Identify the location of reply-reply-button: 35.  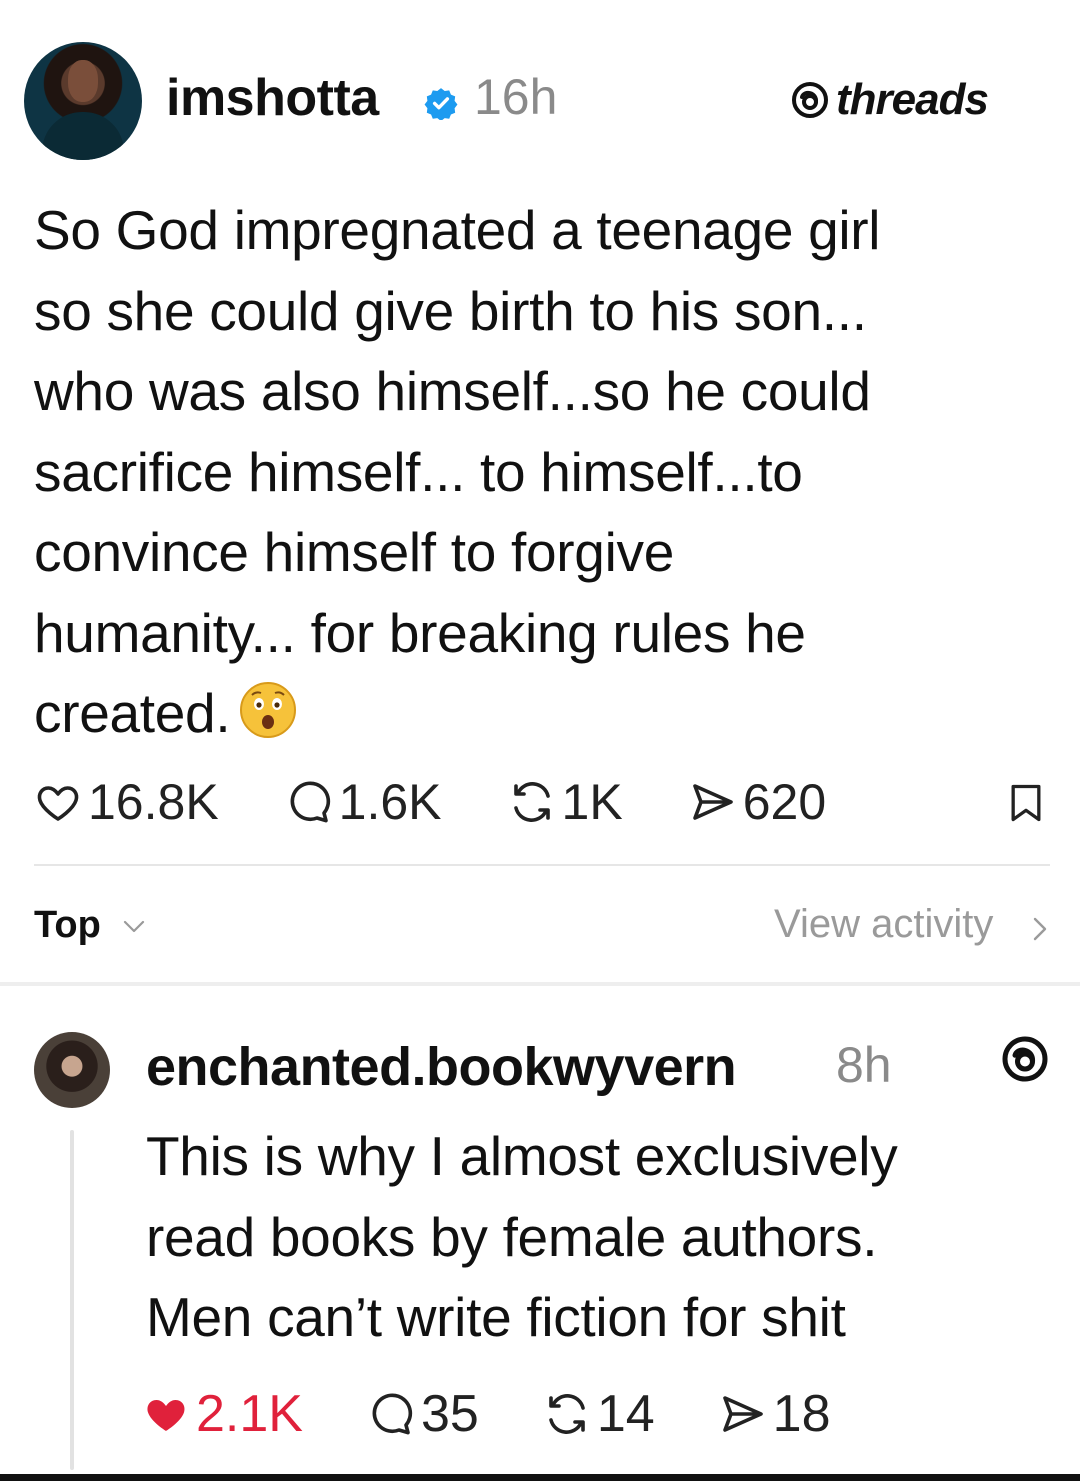
(423, 1414).